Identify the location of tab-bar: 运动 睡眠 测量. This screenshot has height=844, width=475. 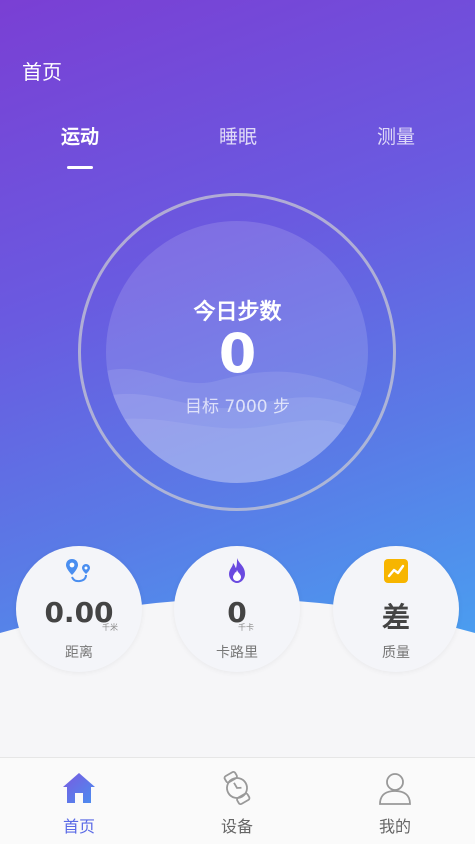
(237, 147).